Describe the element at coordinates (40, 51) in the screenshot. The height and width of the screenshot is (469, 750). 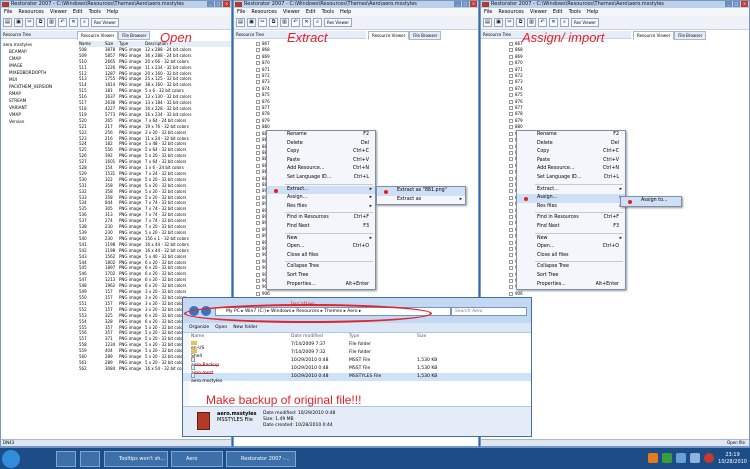
I see `tree-item: BCAMAP` at that location.